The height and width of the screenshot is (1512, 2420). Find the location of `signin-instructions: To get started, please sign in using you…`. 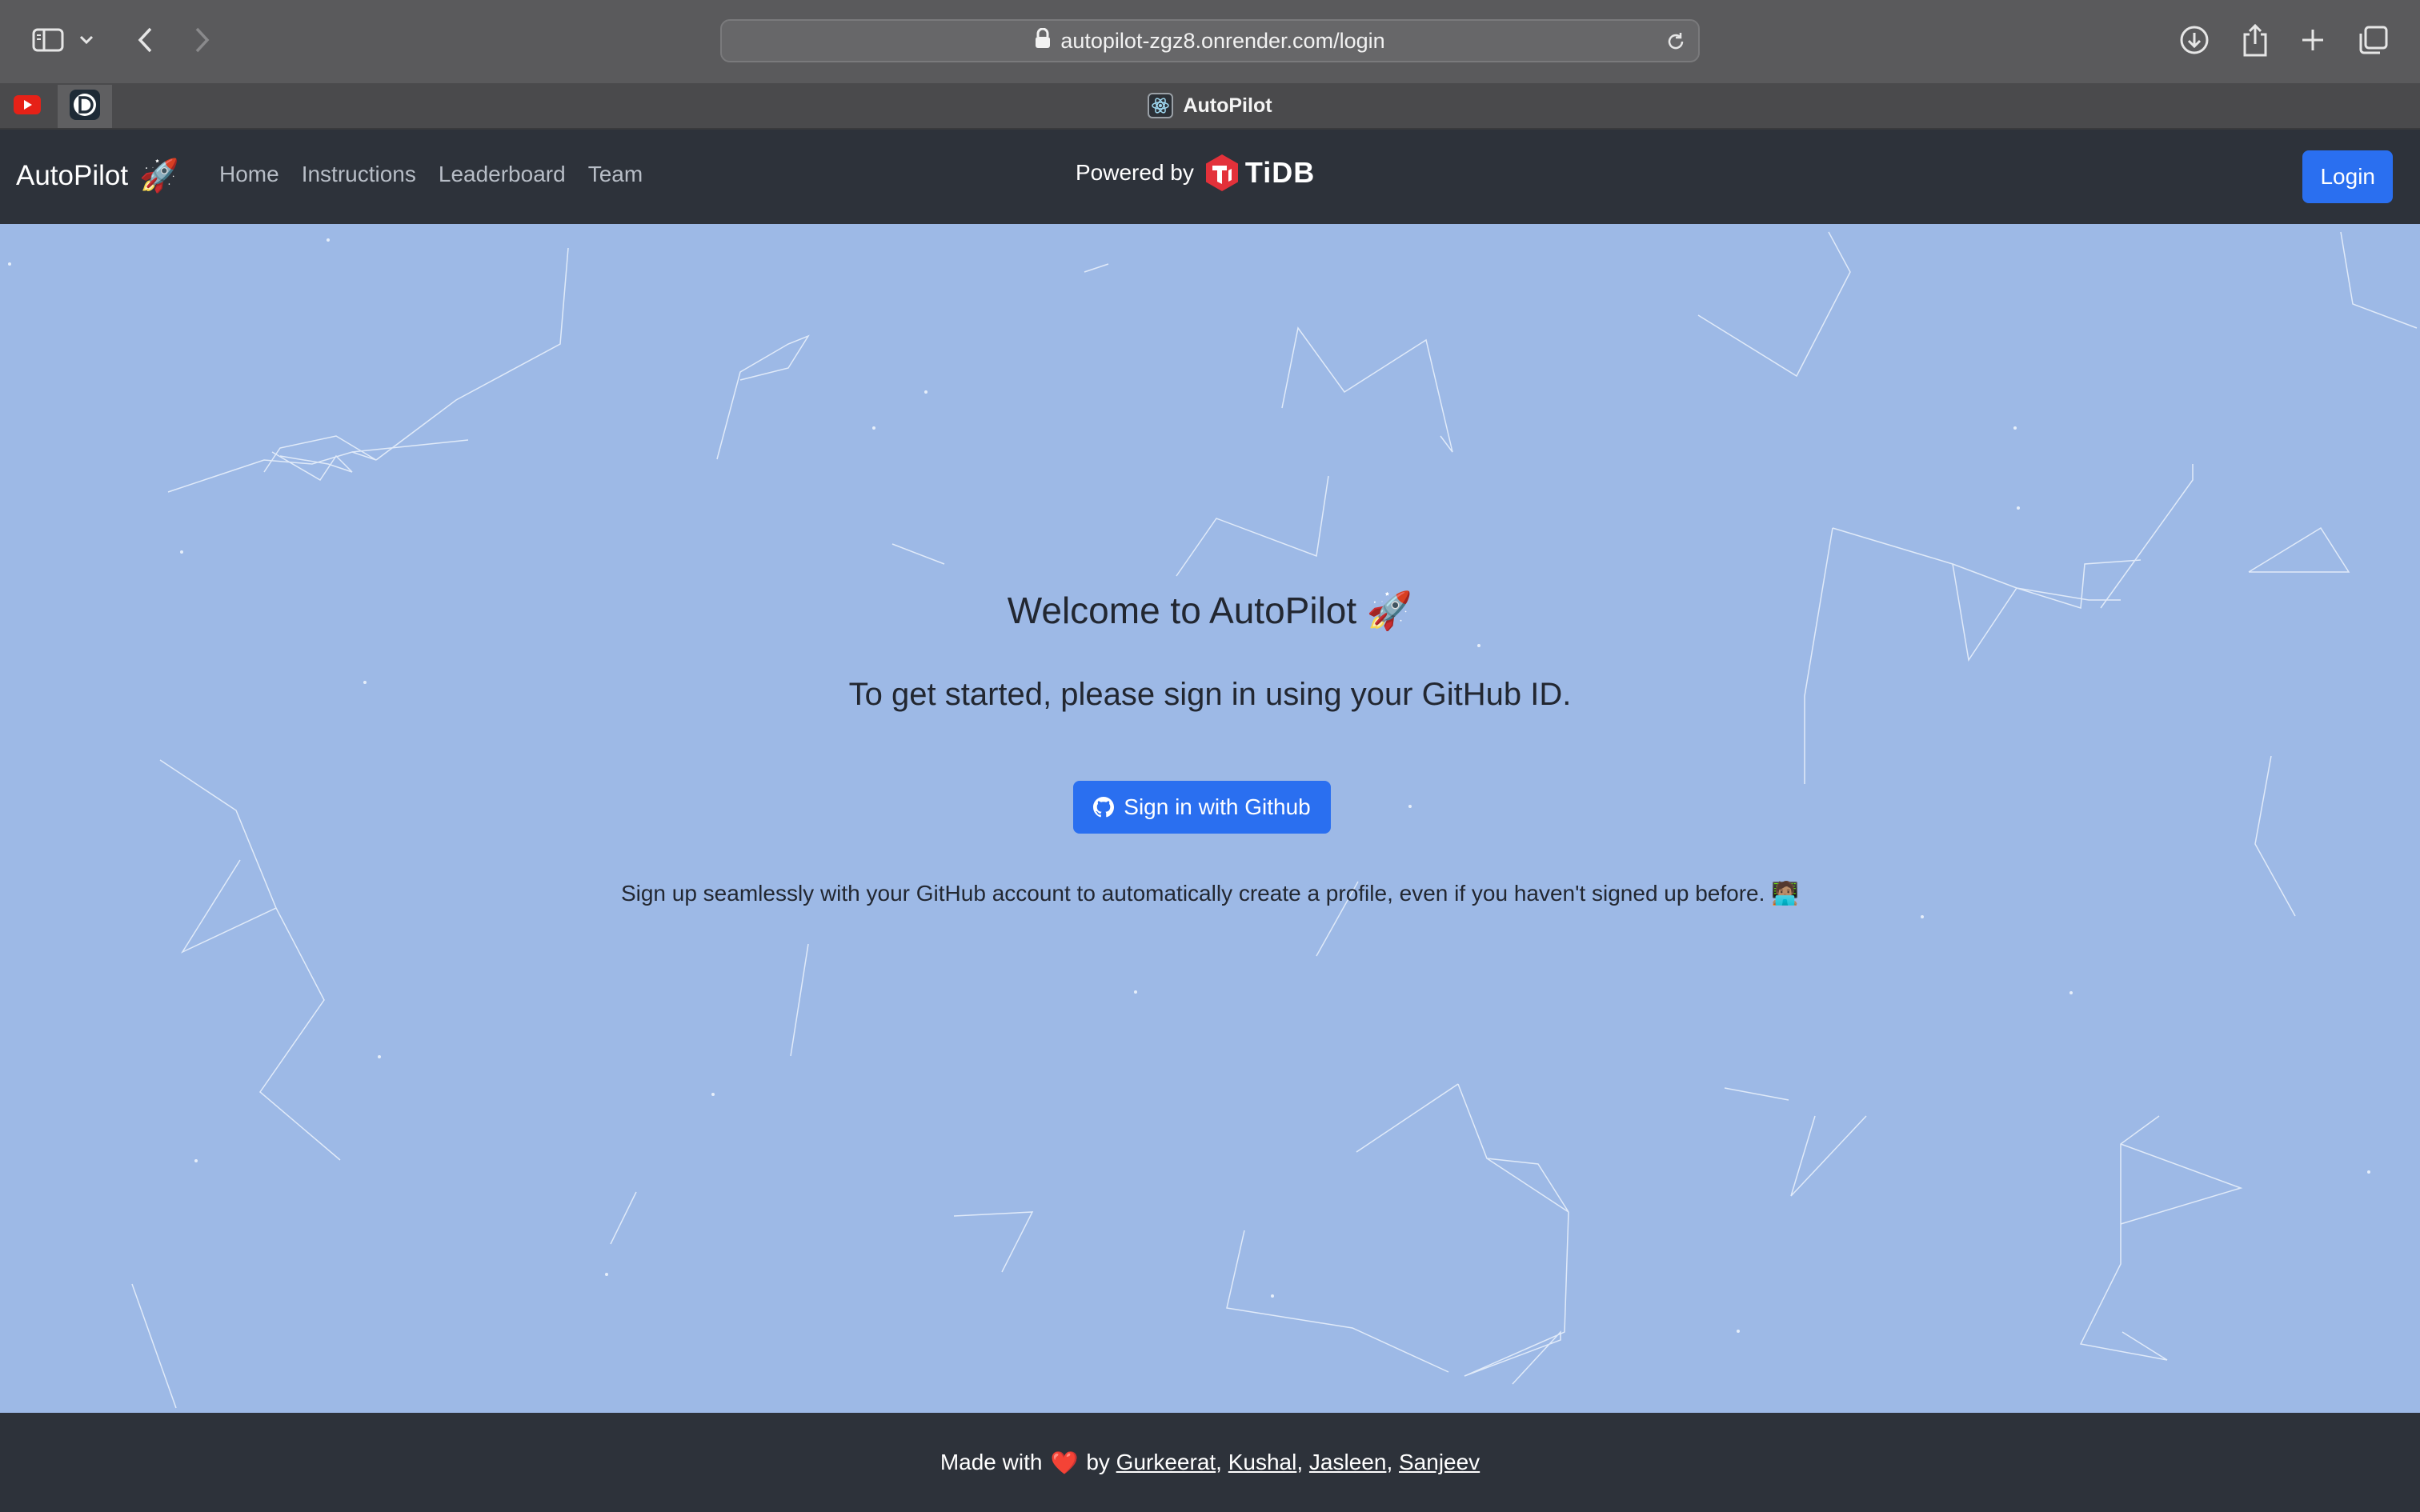

signin-instructions: To get started, please sign in using you… is located at coordinates (1210, 694).